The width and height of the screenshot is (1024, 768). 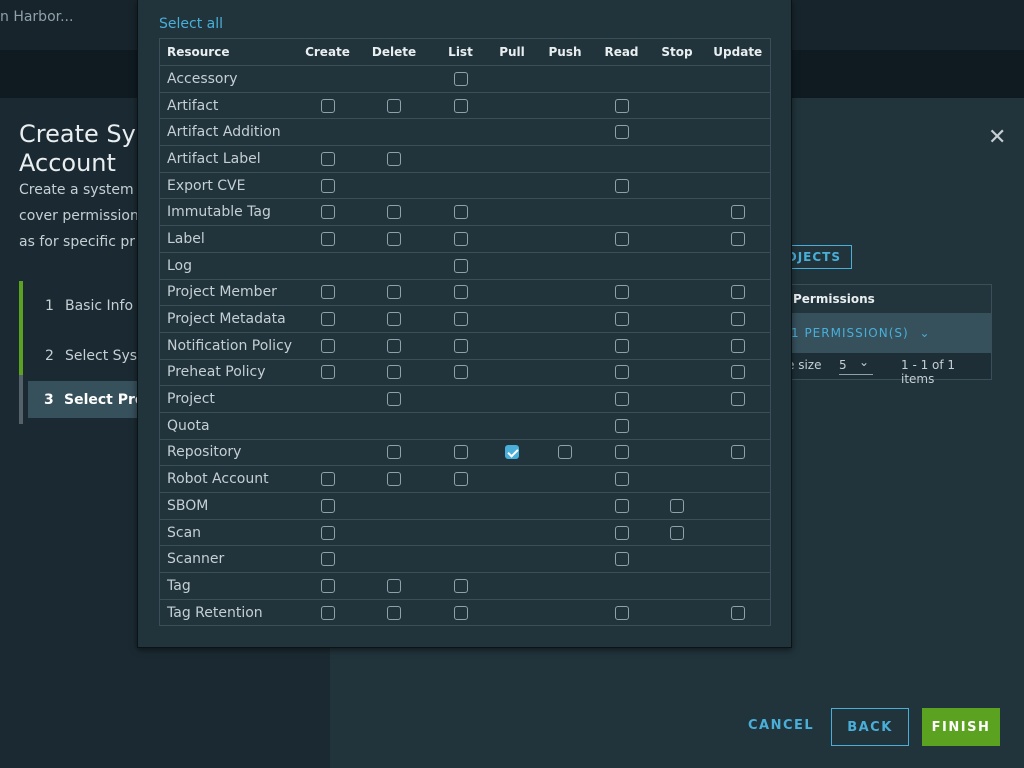 What do you see at coordinates (850, 333) in the screenshot?
I see `permissions-count: 1 PERMISSION(S)` at bounding box center [850, 333].